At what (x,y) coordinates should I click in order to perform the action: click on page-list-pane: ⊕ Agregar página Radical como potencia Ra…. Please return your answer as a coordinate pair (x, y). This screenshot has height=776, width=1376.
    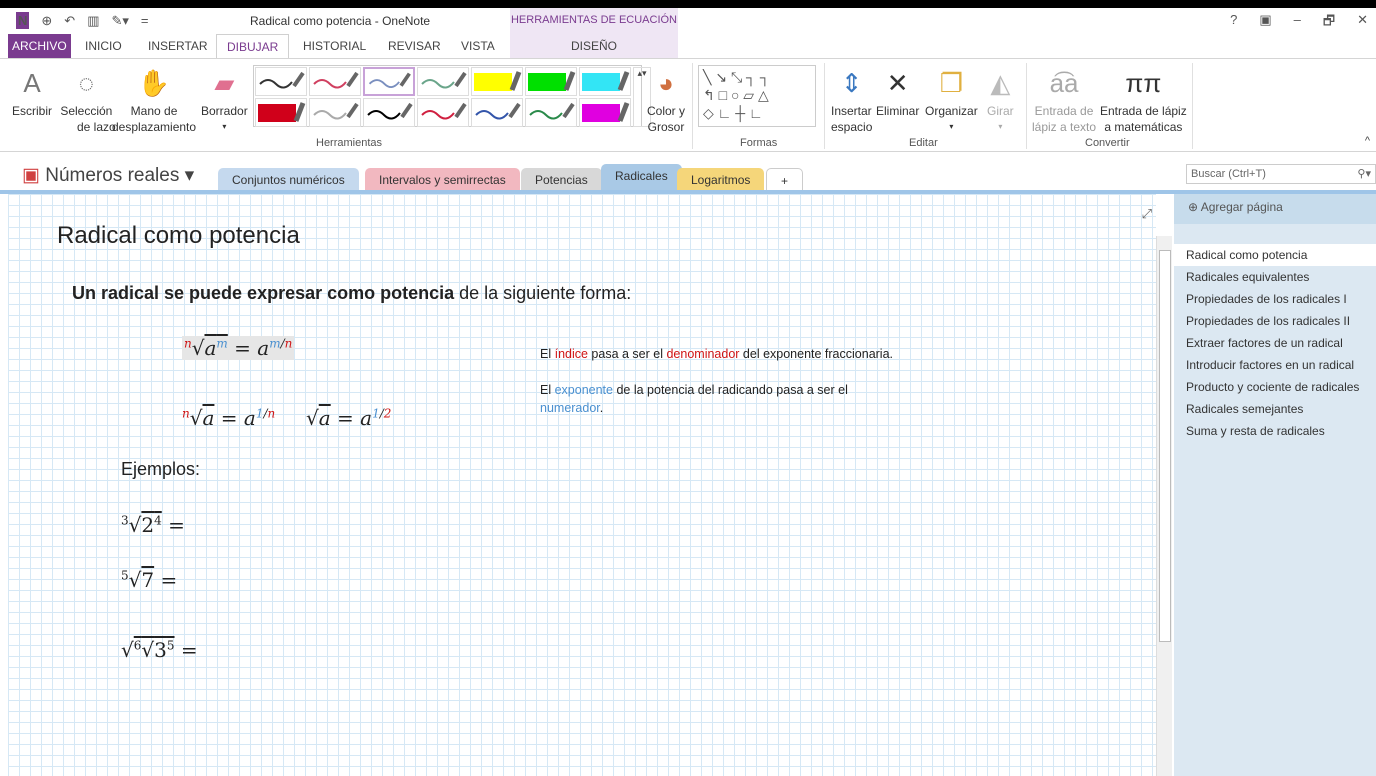
    Looking at the image, I should click on (1275, 485).